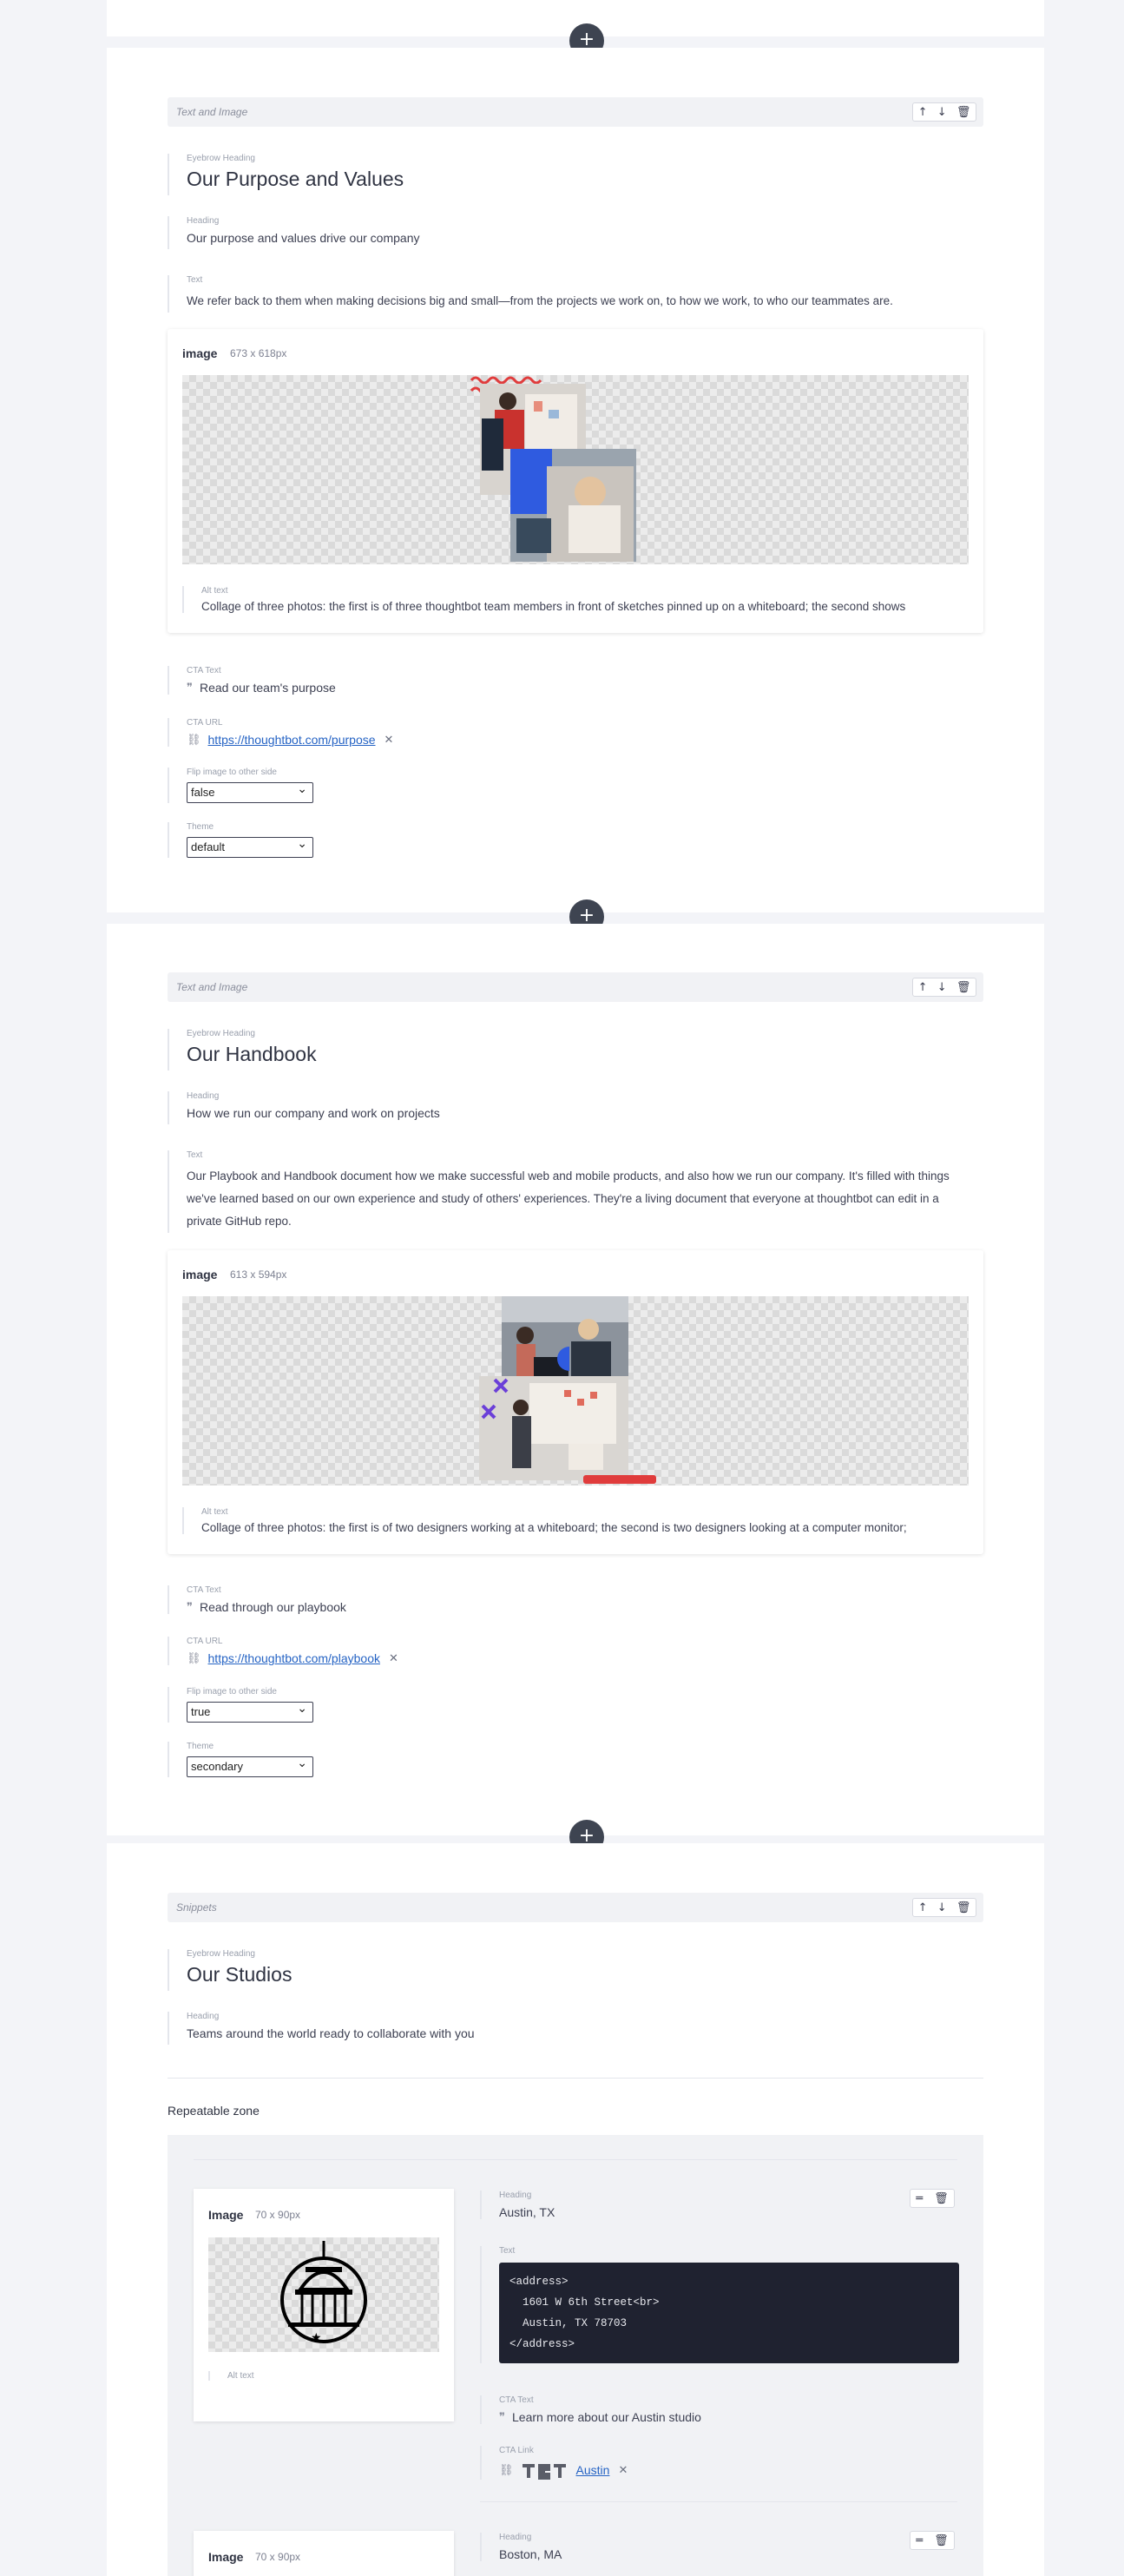  Describe the element at coordinates (316, 2376) in the screenshot. I see `alt-text-field: Alt text` at that location.